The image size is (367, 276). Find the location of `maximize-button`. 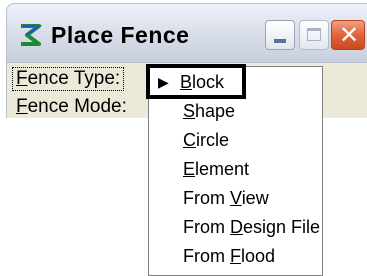

maximize-button is located at coordinates (314, 35).